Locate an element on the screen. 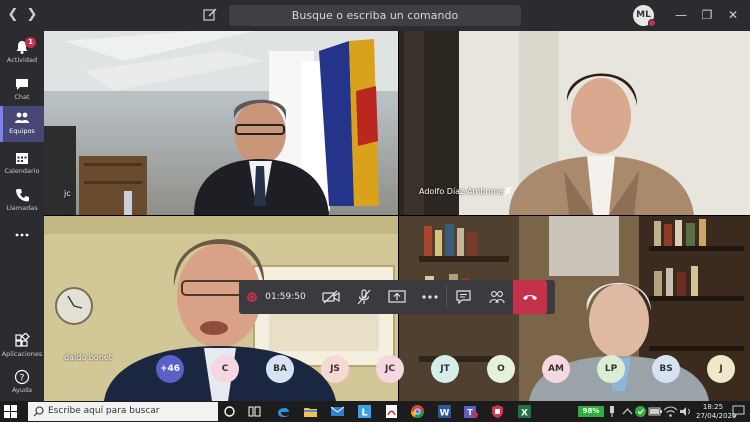 The height and width of the screenshot is (422, 750). avatar-initials: LP is located at coordinates (611, 369).